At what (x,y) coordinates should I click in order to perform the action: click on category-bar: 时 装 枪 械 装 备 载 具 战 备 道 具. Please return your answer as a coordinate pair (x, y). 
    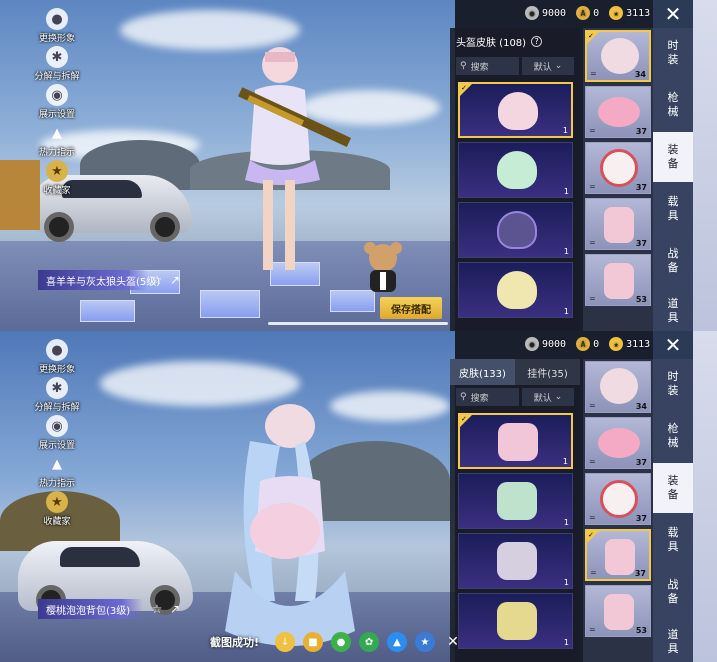
    Looking at the image, I should click on (673, 179).